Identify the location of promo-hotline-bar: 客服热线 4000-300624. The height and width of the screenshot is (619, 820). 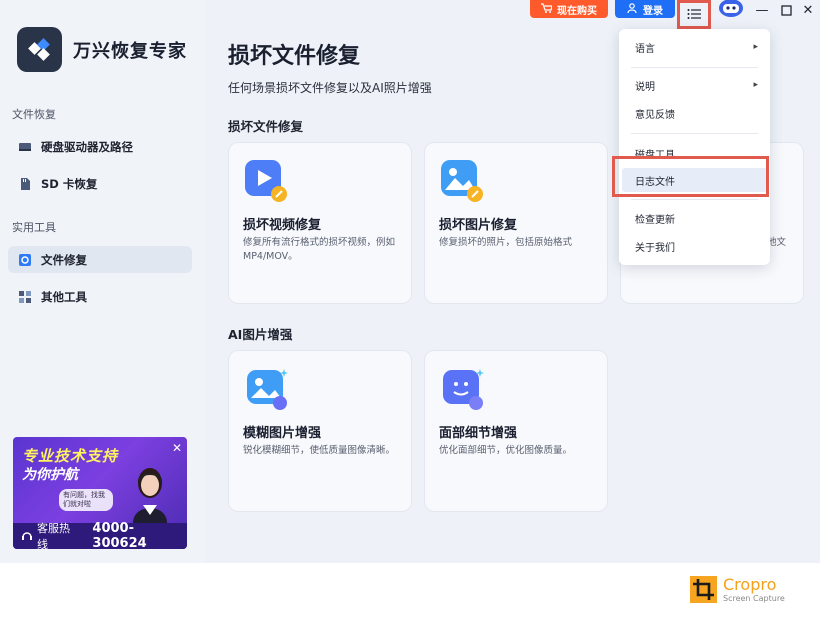
(100, 535).